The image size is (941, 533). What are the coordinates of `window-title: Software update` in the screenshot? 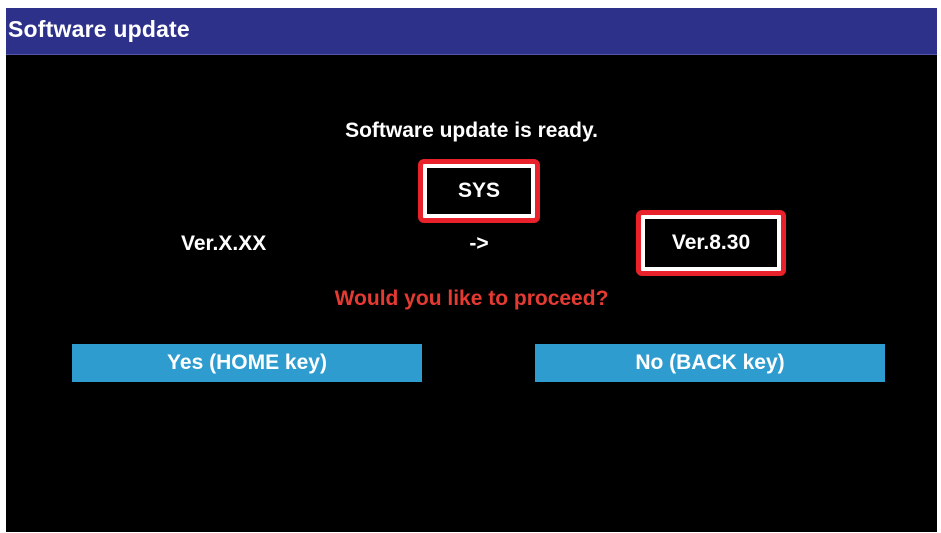 It's located at (99, 29).